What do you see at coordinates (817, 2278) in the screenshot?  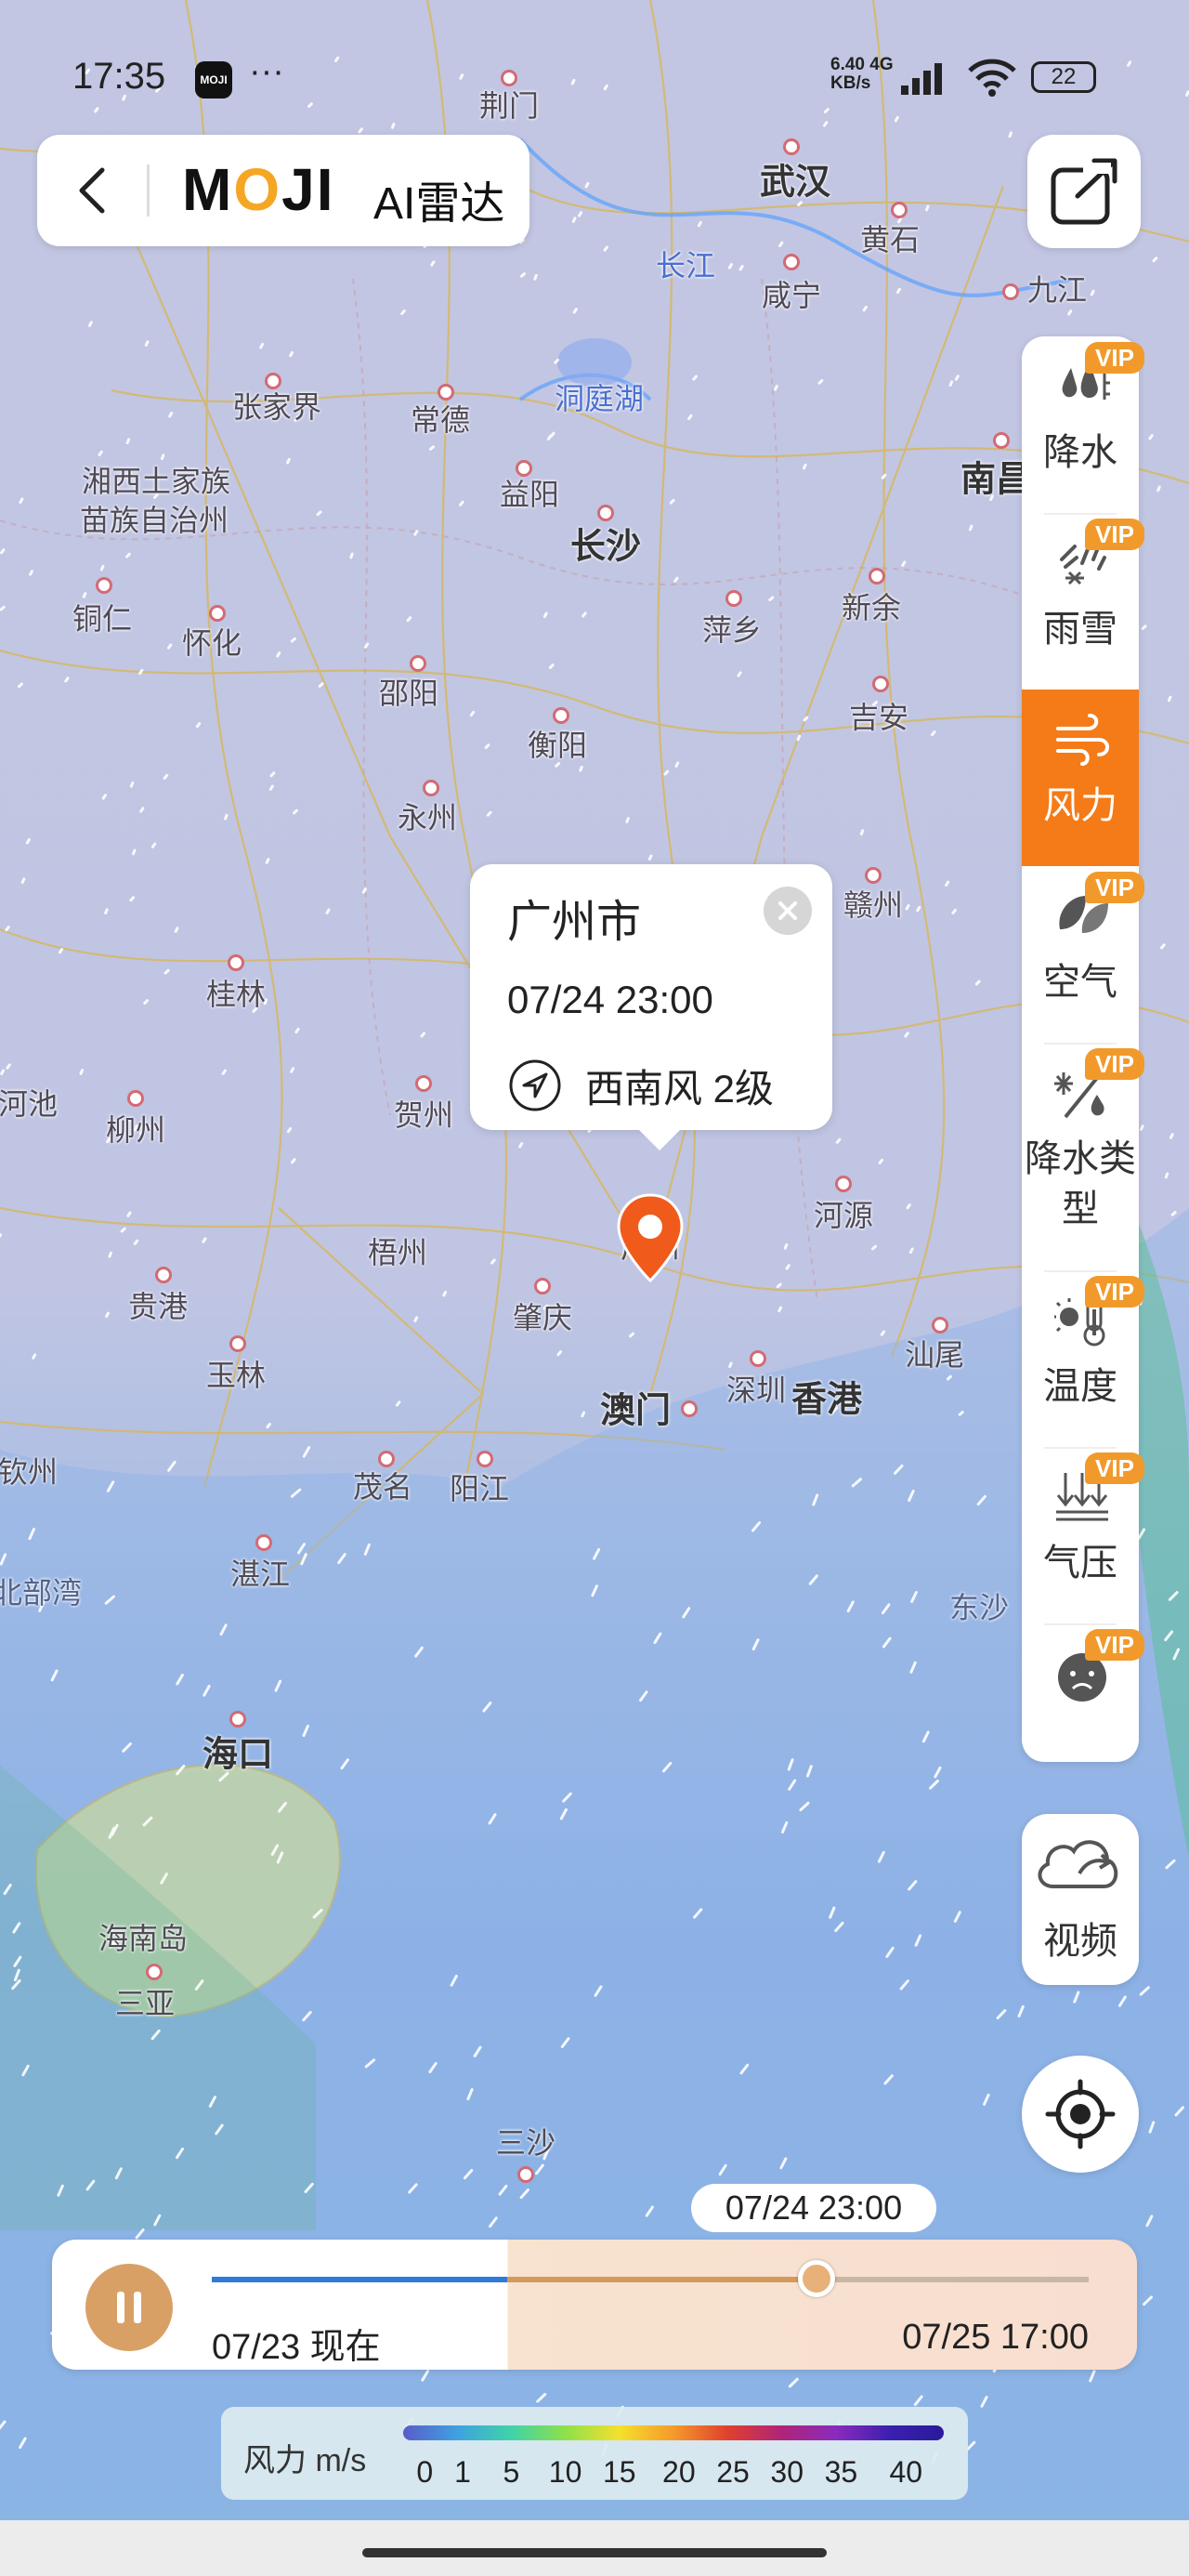 I see `timeline-thumb` at bounding box center [817, 2278].